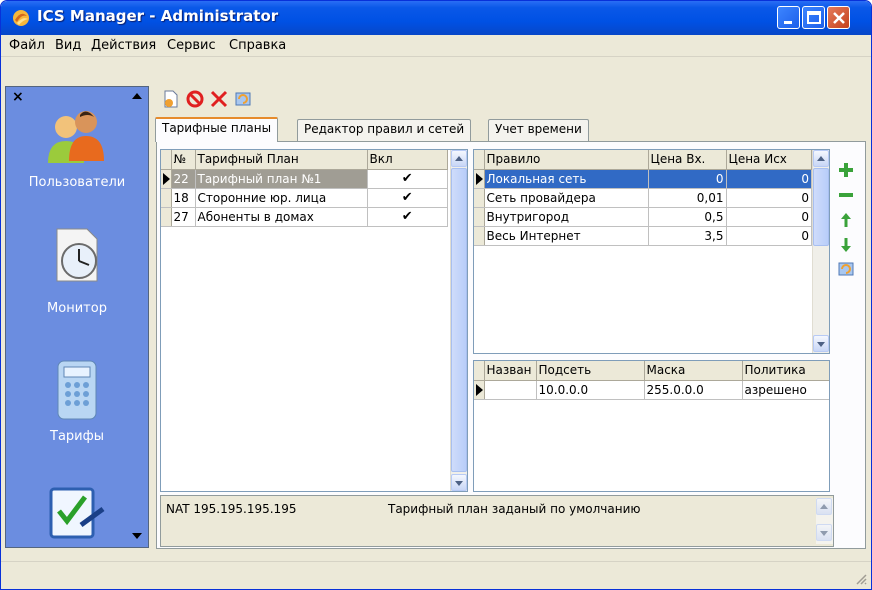 The image size is (872, 590). I want to click on close-icon, so click(839, 18).